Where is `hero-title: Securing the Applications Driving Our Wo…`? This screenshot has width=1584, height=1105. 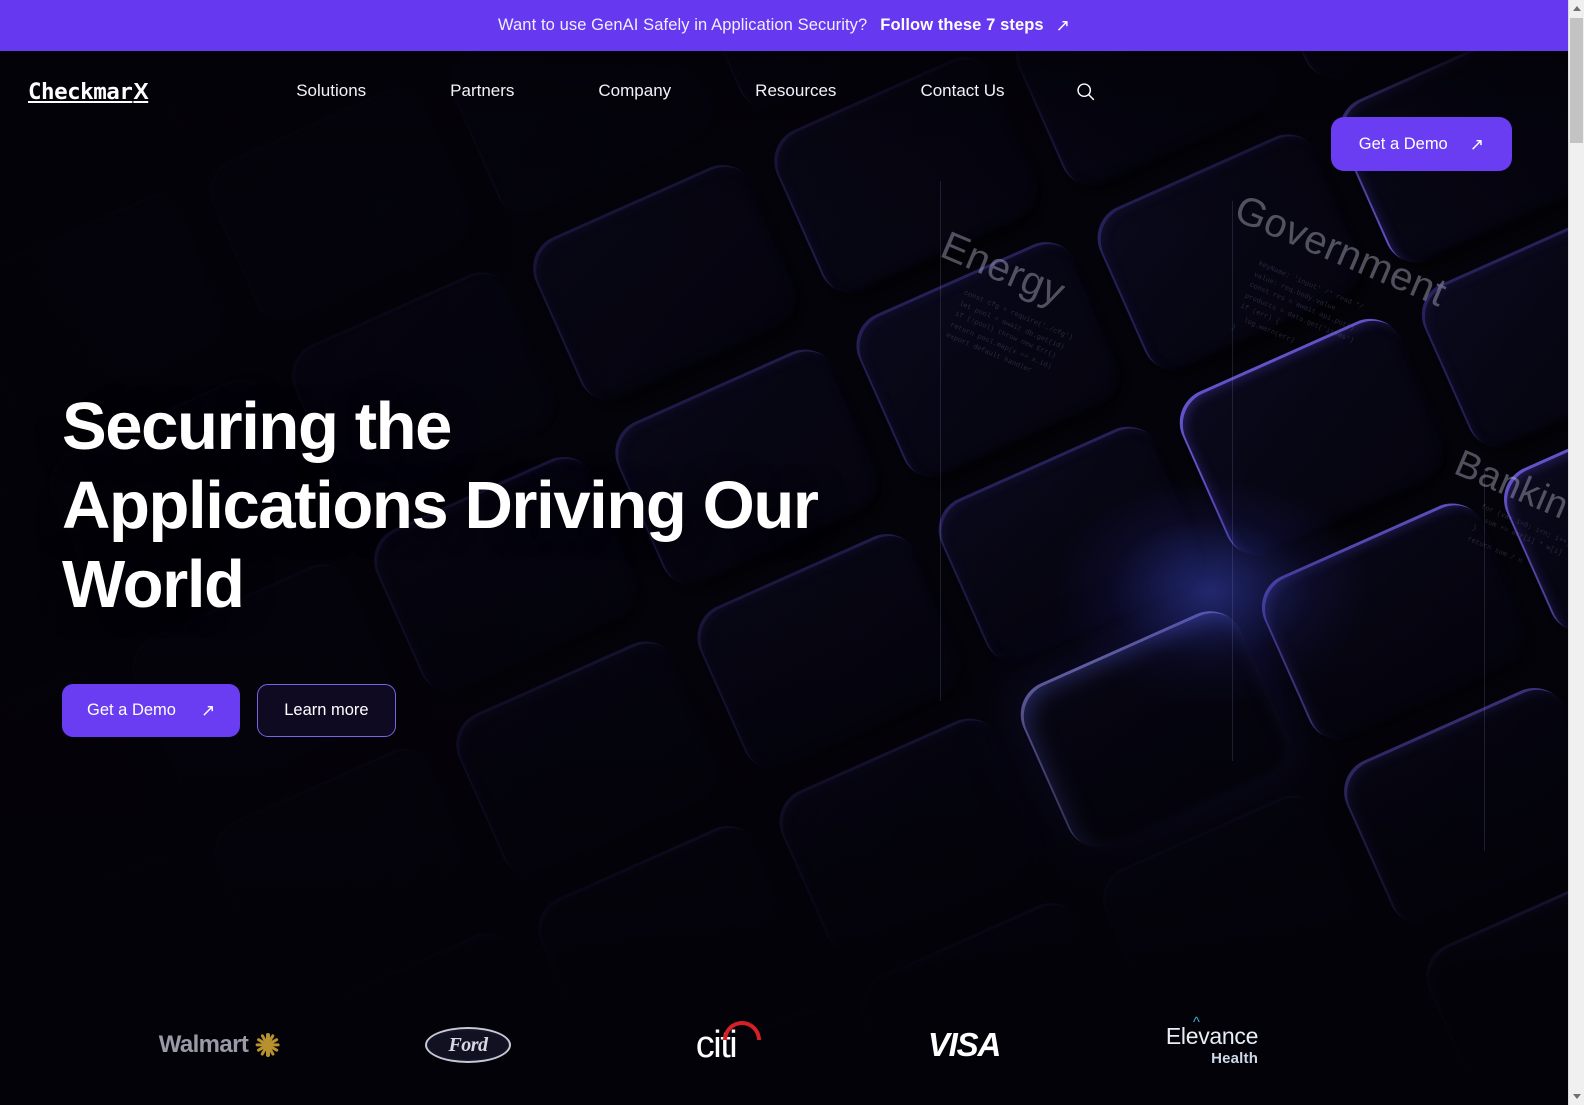 hero-title: Securing the Applications Driving Our Wo… is located at coordinates (440, 505).